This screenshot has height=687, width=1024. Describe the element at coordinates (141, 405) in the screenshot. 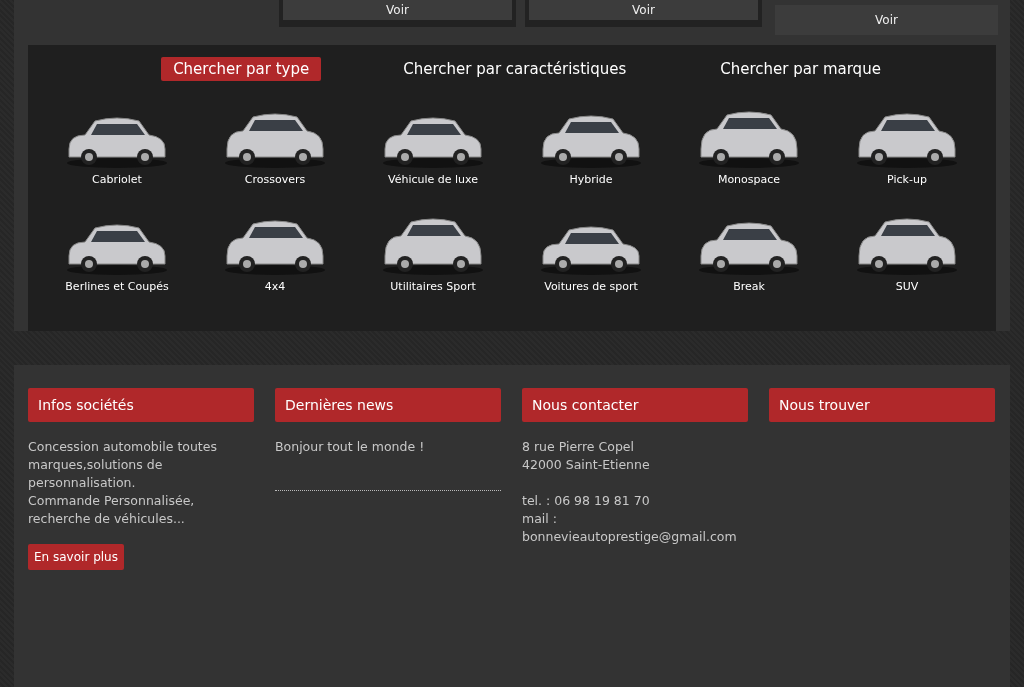

I see `section-heading: Infos sociétés` at that location.